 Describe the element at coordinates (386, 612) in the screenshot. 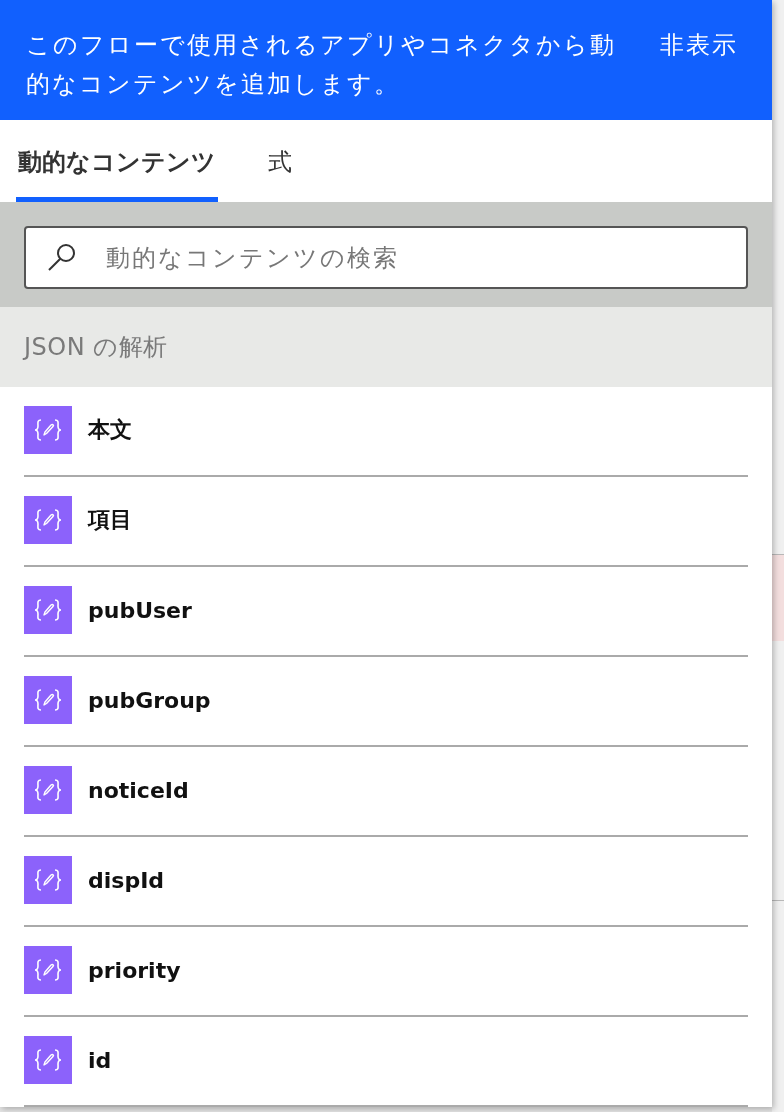

I see `content-item: pubUser` at that location.